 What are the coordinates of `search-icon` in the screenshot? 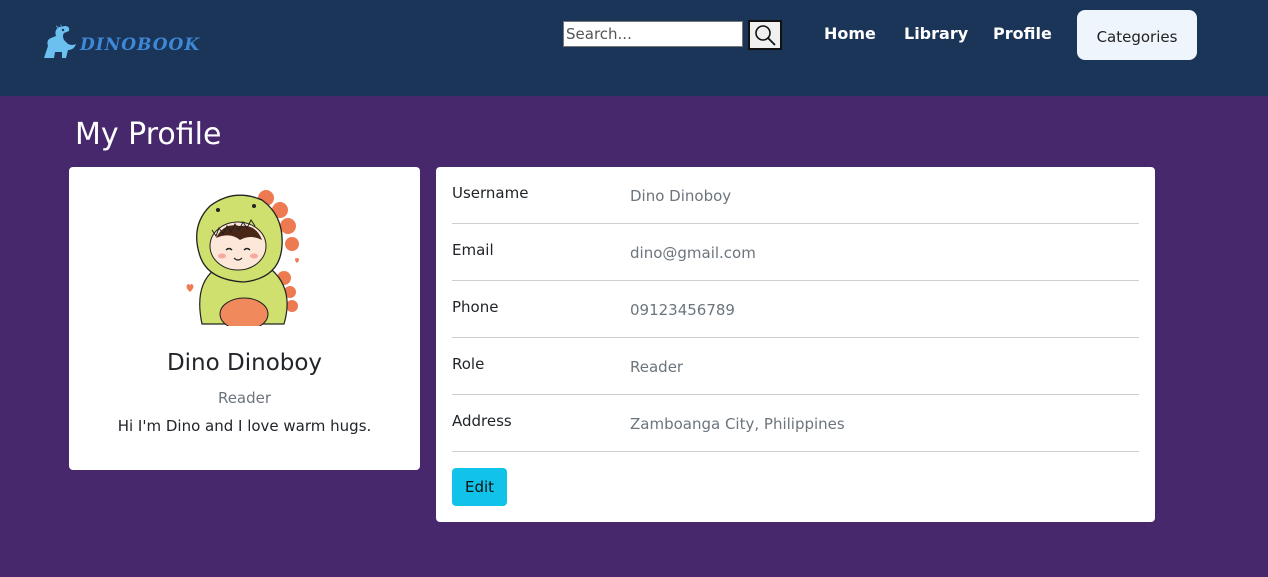 It's located at (765, 35).